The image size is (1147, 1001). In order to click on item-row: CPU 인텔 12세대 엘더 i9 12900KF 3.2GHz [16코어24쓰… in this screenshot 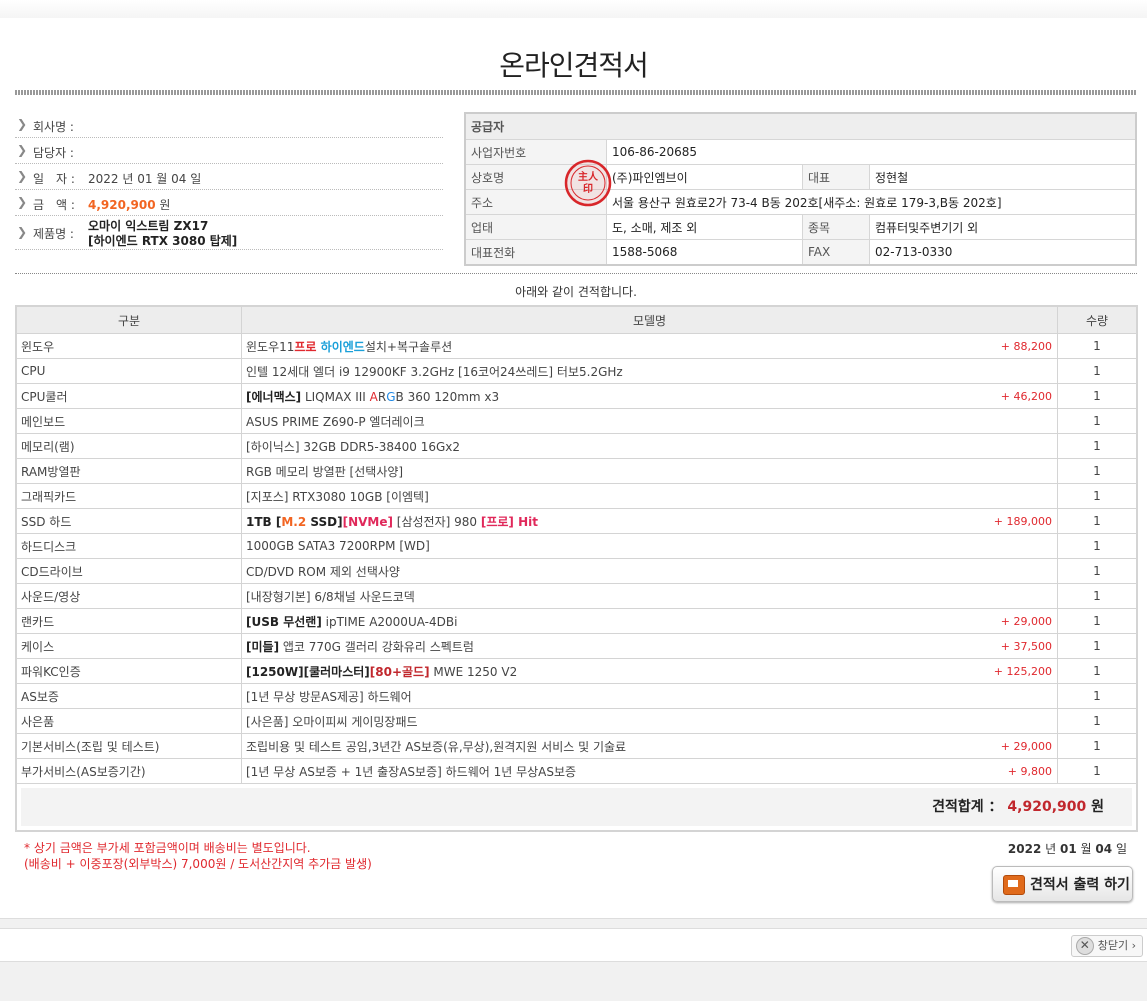, I will do `click(576, 371)`.